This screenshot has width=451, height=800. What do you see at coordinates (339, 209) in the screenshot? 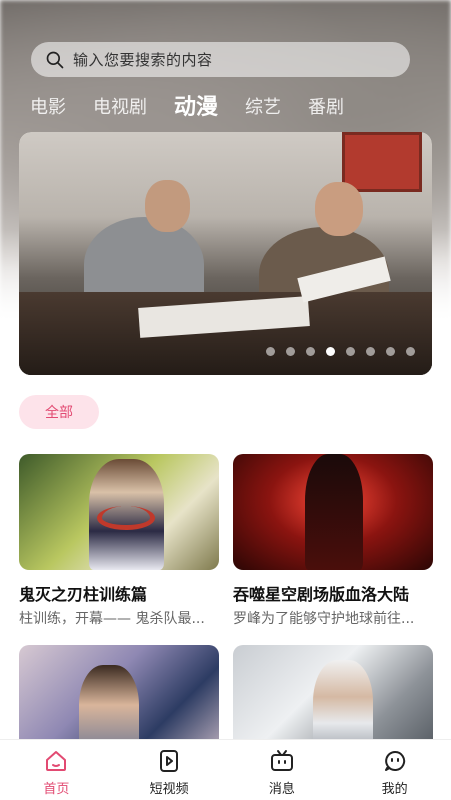
I see `banner-person-right-head` at bounding box center [339, 209].